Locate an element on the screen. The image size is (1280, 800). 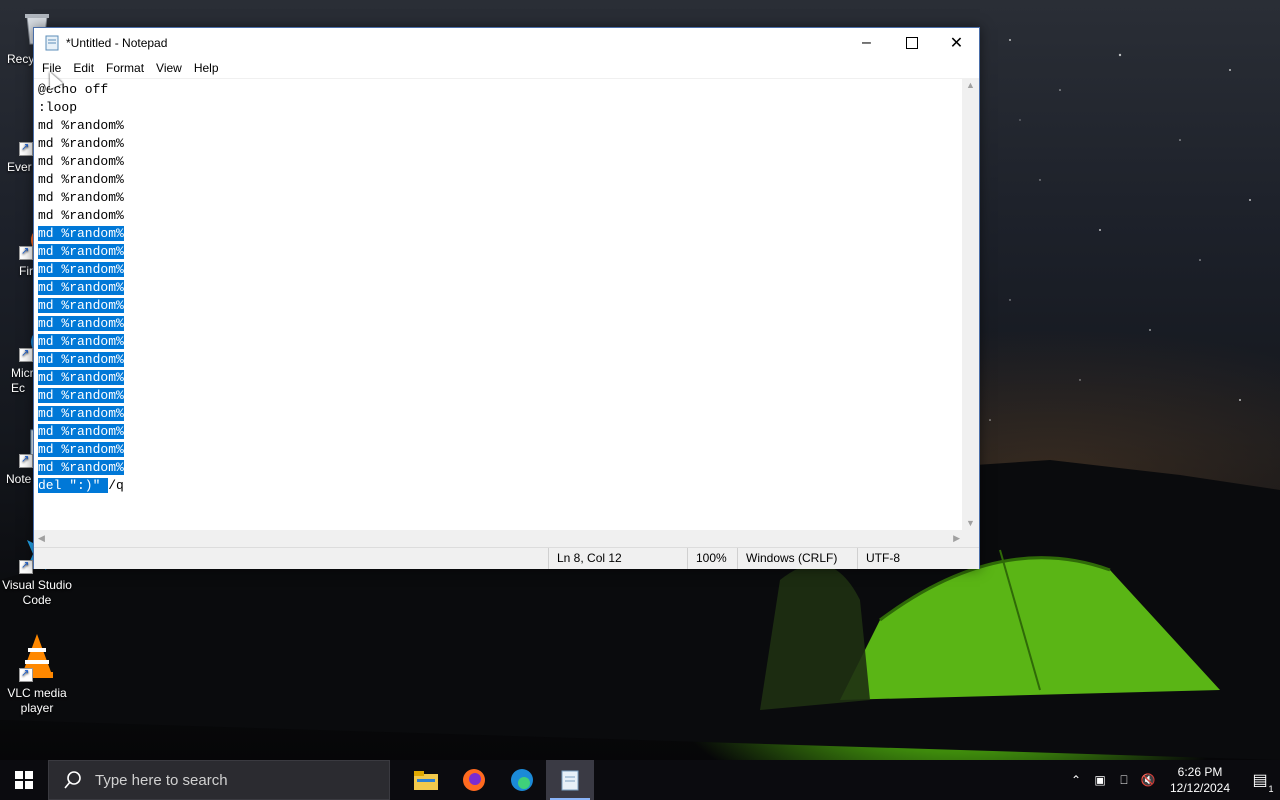
taskbar-file-explorer is located at coordinates (426, 780).